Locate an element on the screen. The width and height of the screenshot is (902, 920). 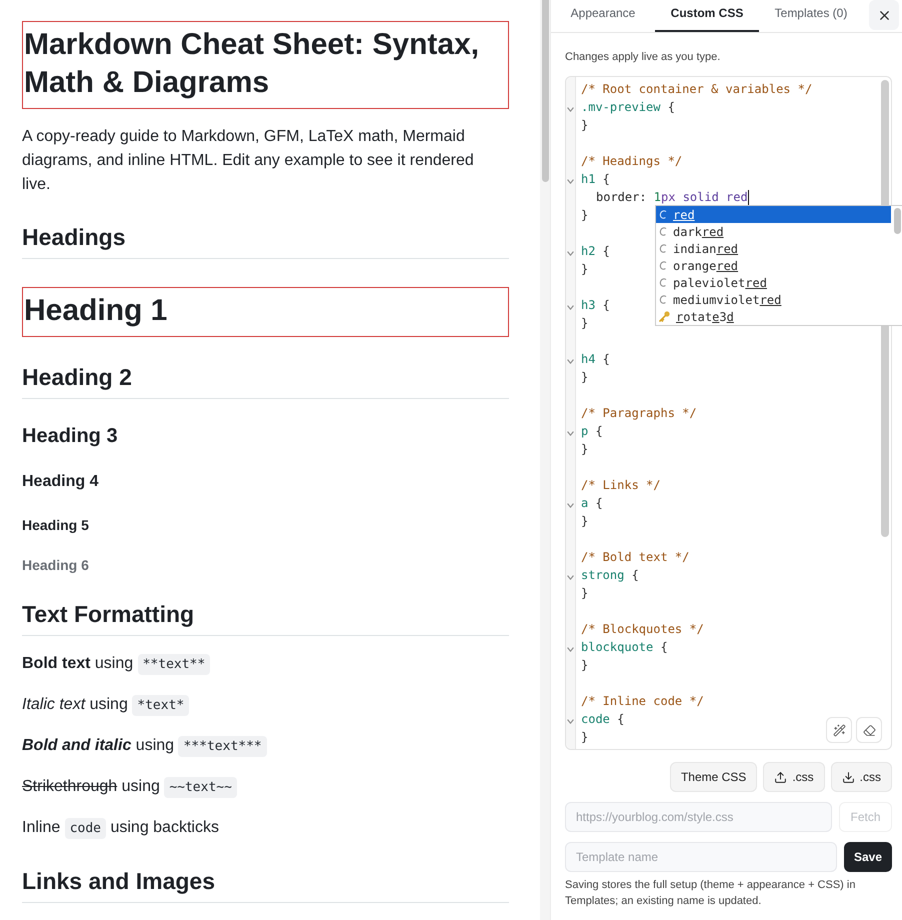
completion-option: paleviolet red is located at coordinates (773, 282).